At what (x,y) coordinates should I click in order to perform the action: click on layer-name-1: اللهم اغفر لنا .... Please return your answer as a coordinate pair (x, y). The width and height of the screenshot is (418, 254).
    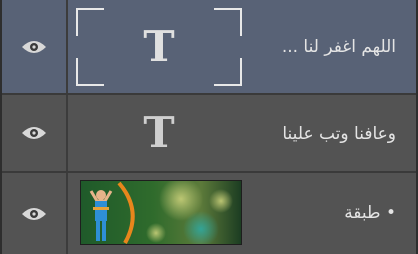
    Looking at the image, I should click on (339, 47).